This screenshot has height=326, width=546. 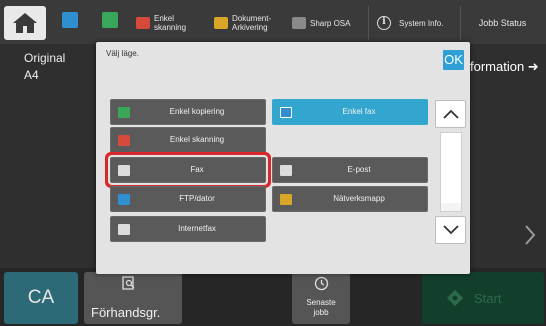 What do you see at coordinates (321, 283) in the screenshot?
I see `history-icon` at bounding box center [321, 283].